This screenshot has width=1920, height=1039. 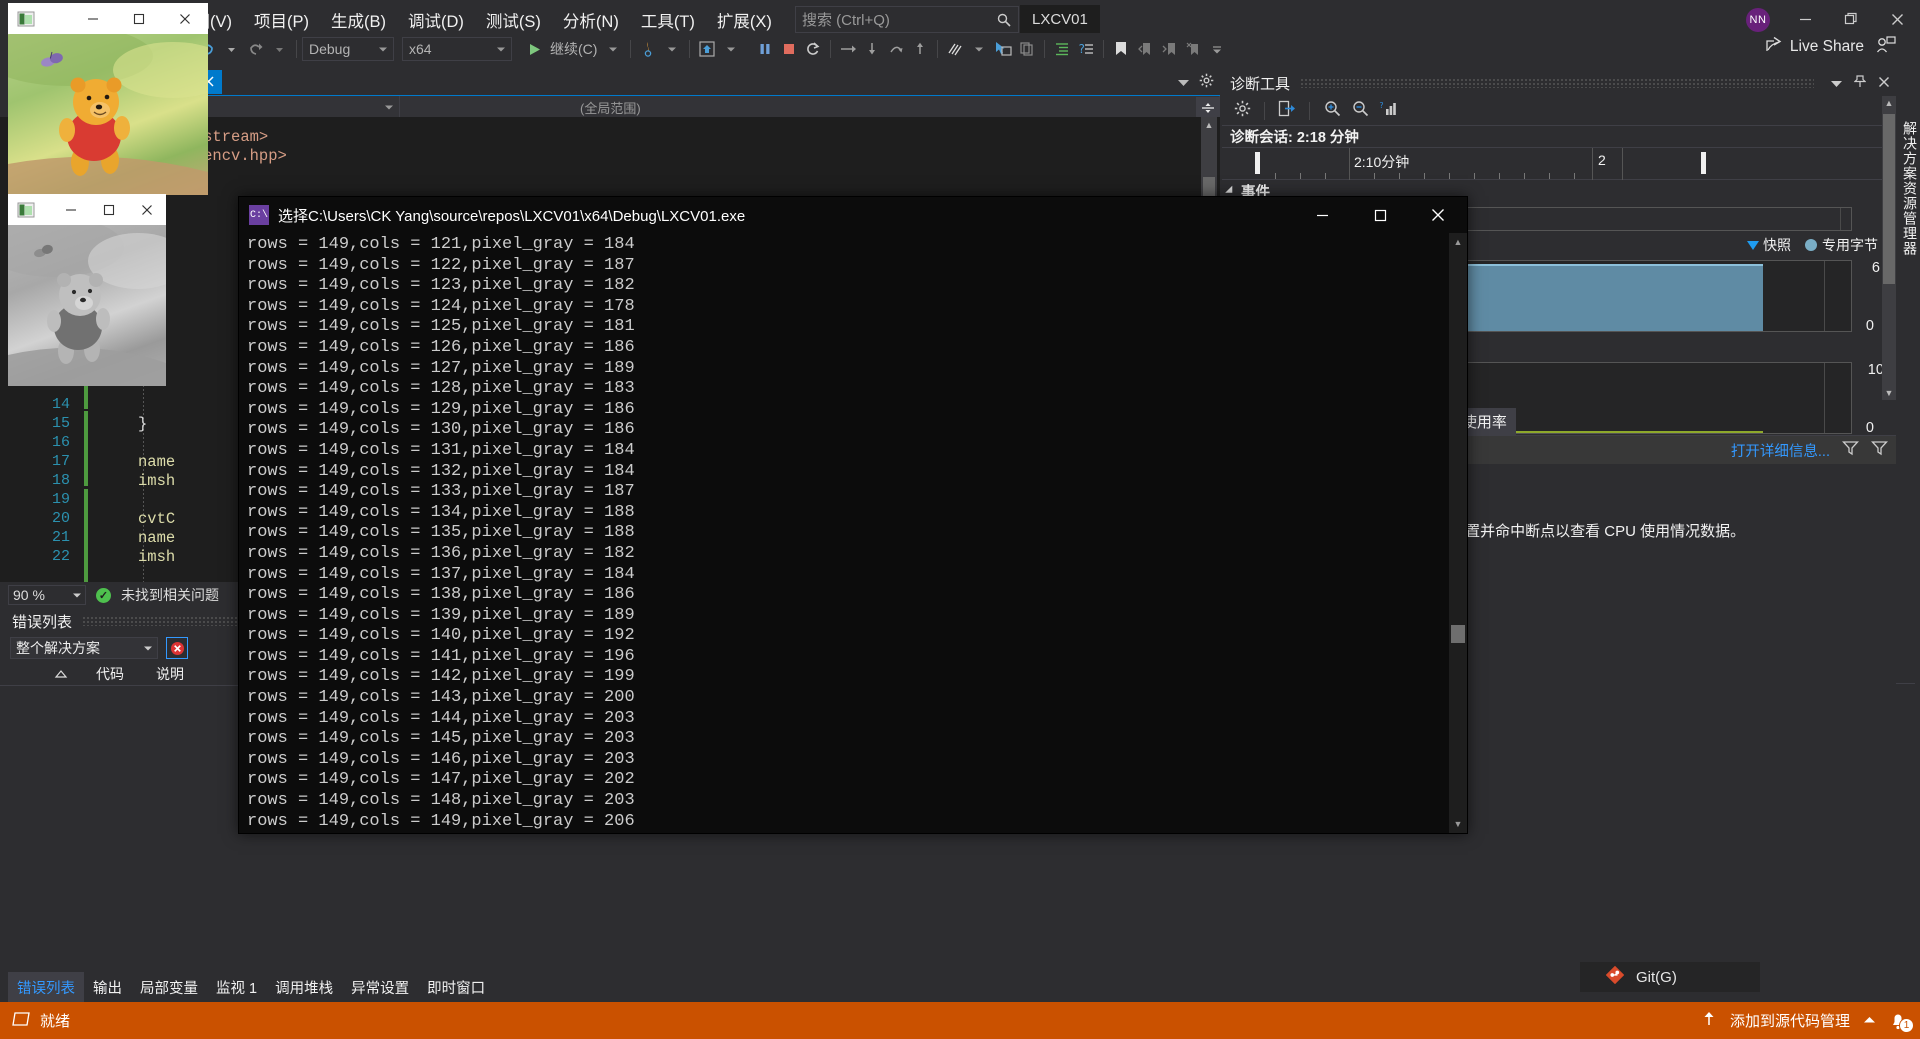 I want to click on bottom-tab-4: 调用堆栈, so click(x=304, y=987).